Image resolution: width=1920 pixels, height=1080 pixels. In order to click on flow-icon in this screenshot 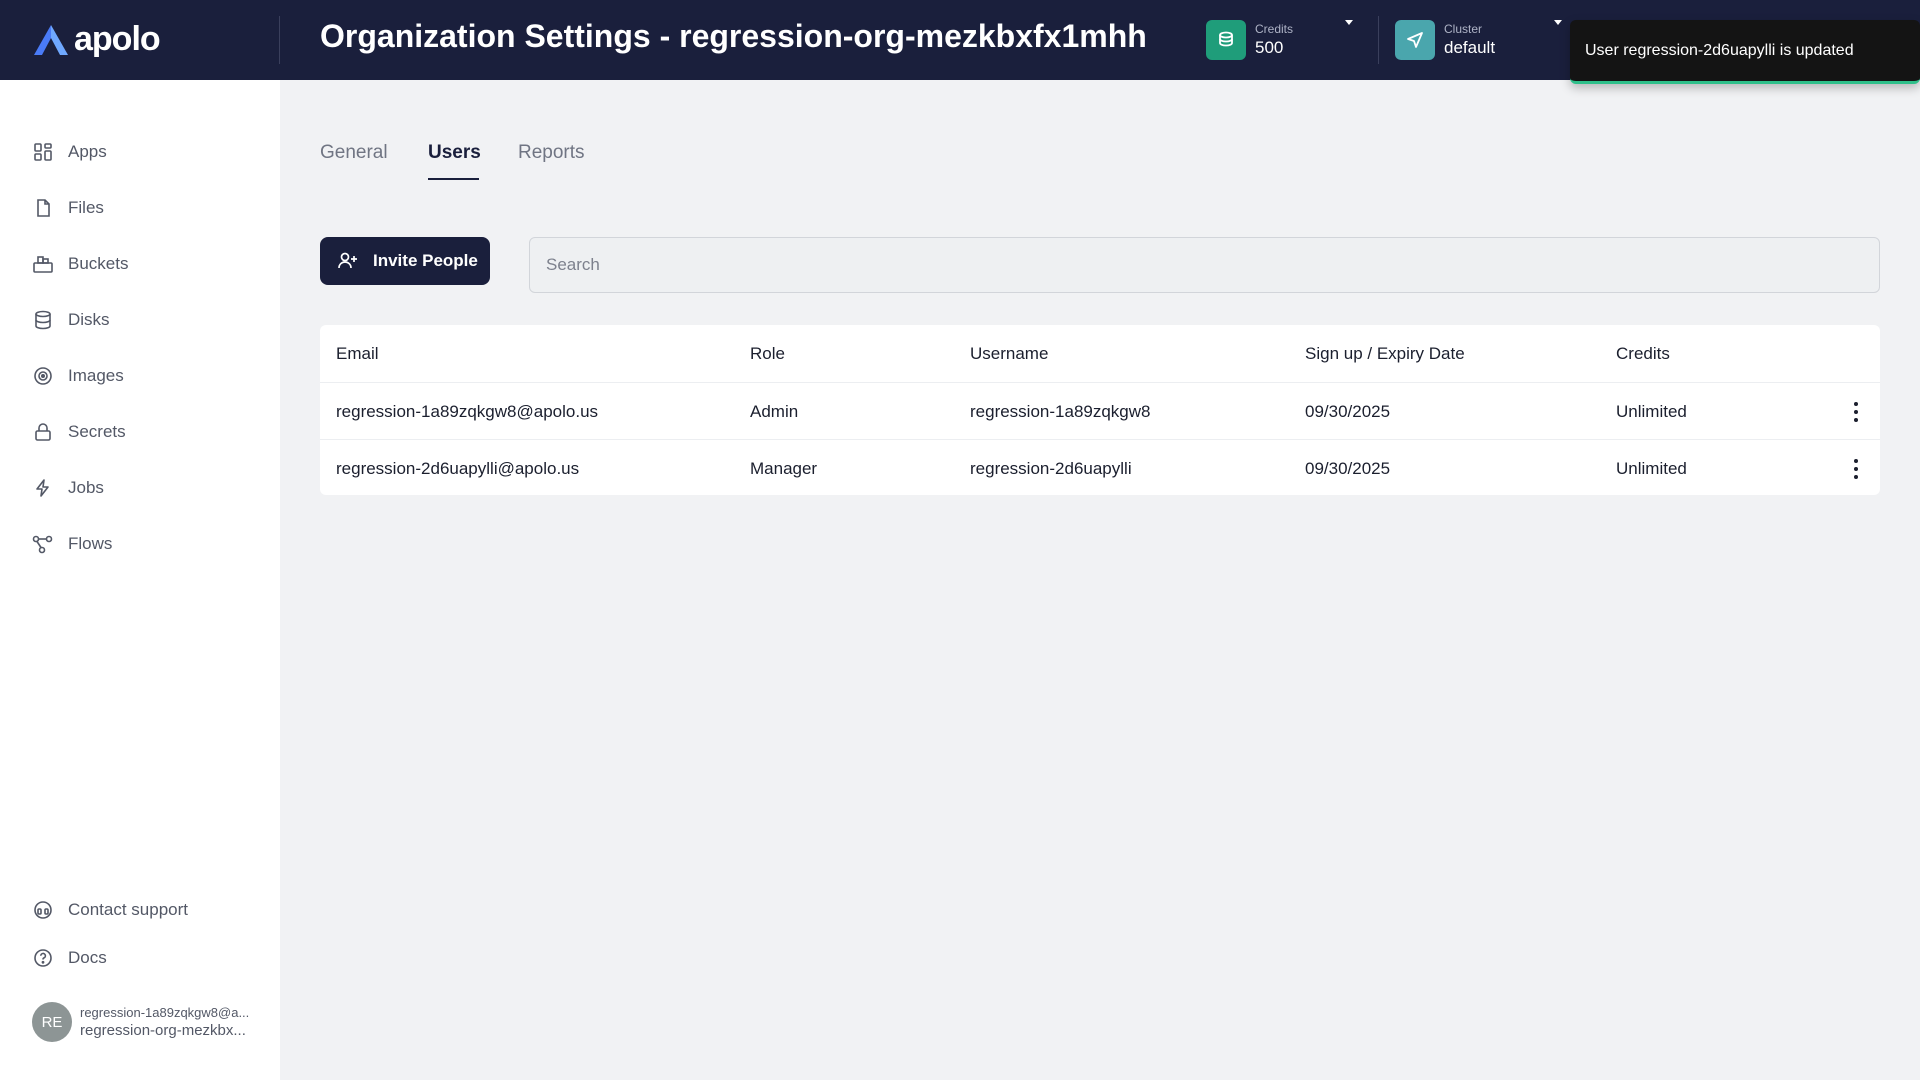, I will do `click(43, 544)`.